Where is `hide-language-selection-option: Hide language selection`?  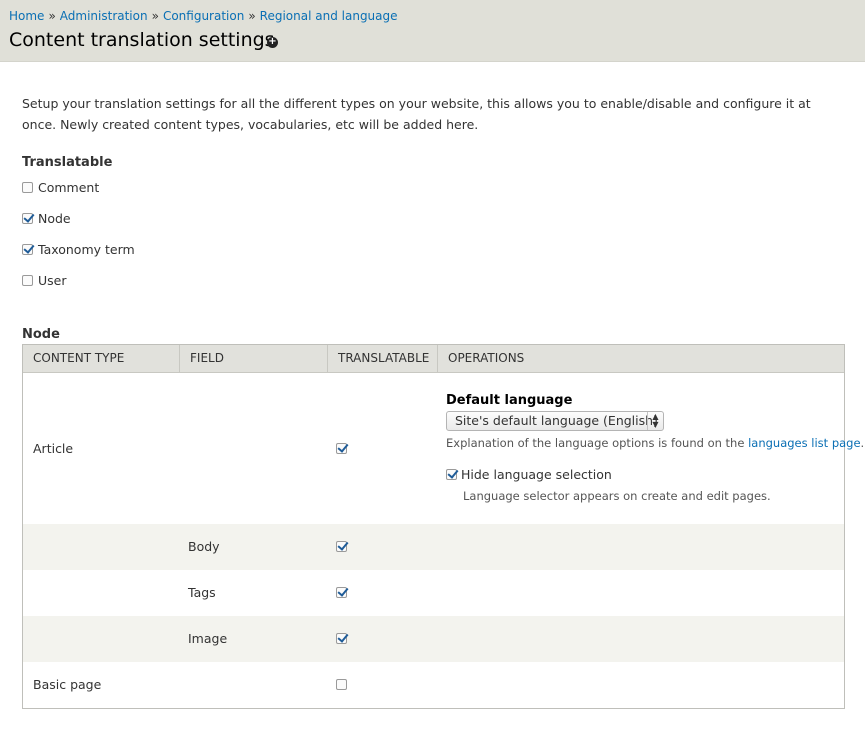
hide-language-selection-option: Hide language selection is located at coordinates (529, 474).